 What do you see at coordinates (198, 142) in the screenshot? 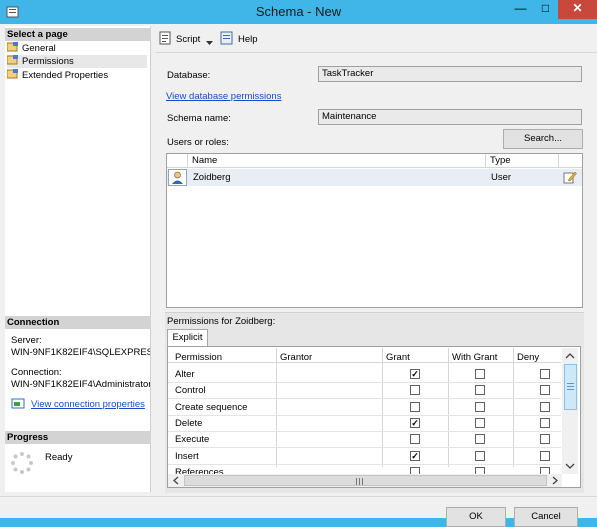
I see `users-or-roles-label: Users or roles:` at bounding box center [198, 142].